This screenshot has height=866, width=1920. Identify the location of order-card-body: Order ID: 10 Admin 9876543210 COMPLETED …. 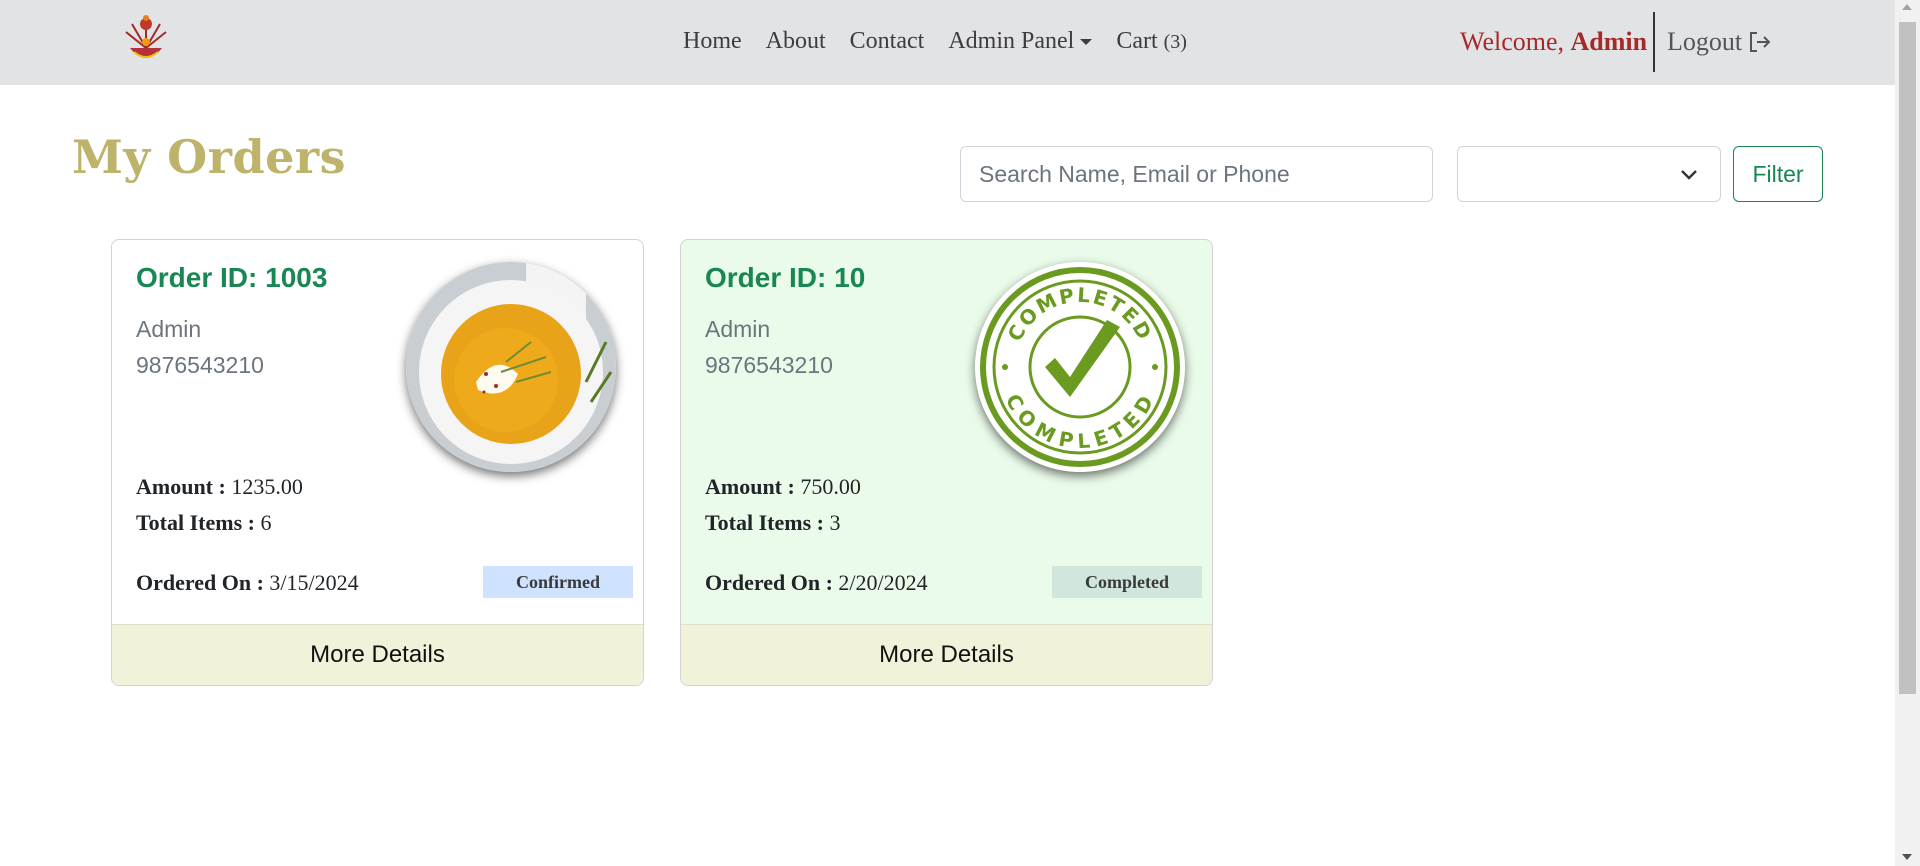
(946, 433).